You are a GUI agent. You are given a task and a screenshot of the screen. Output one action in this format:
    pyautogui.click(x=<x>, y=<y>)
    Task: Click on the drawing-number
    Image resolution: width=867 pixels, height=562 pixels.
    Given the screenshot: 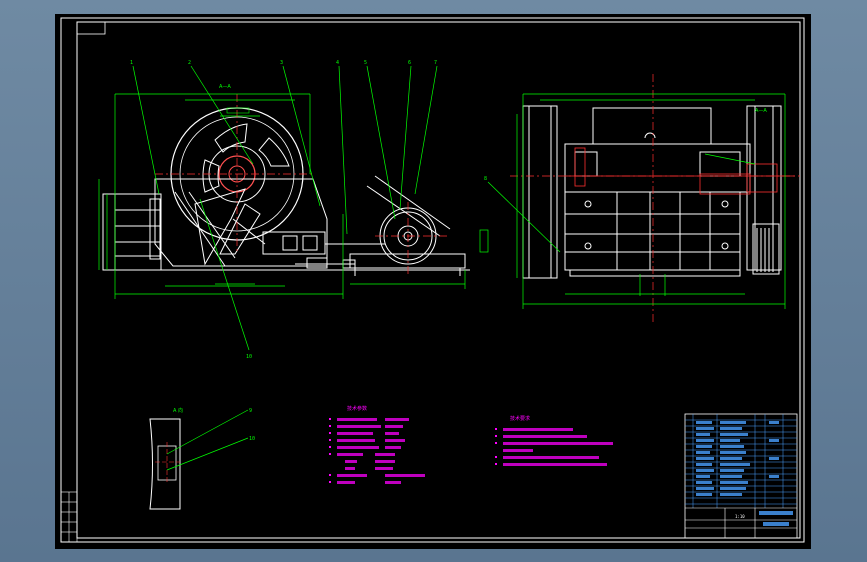 What is the action you would take?
    pyautogui.click(x=776, y=524)
    